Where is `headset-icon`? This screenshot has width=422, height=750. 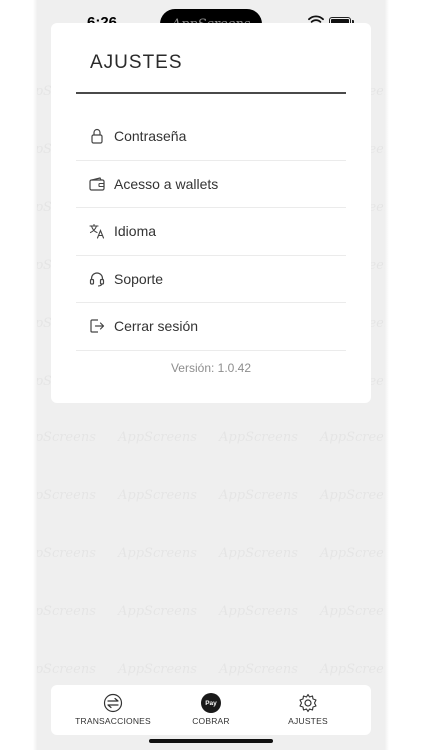
headset-icon is located at coordinates (97, 279).